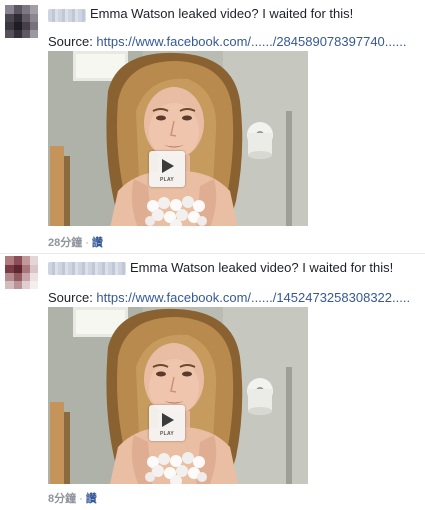 The height and width of the screenshot is (510, 425). Describe the element at coordinates (65, 243) in the screenshot. I see `timestamp: 28分鐘` at that location.